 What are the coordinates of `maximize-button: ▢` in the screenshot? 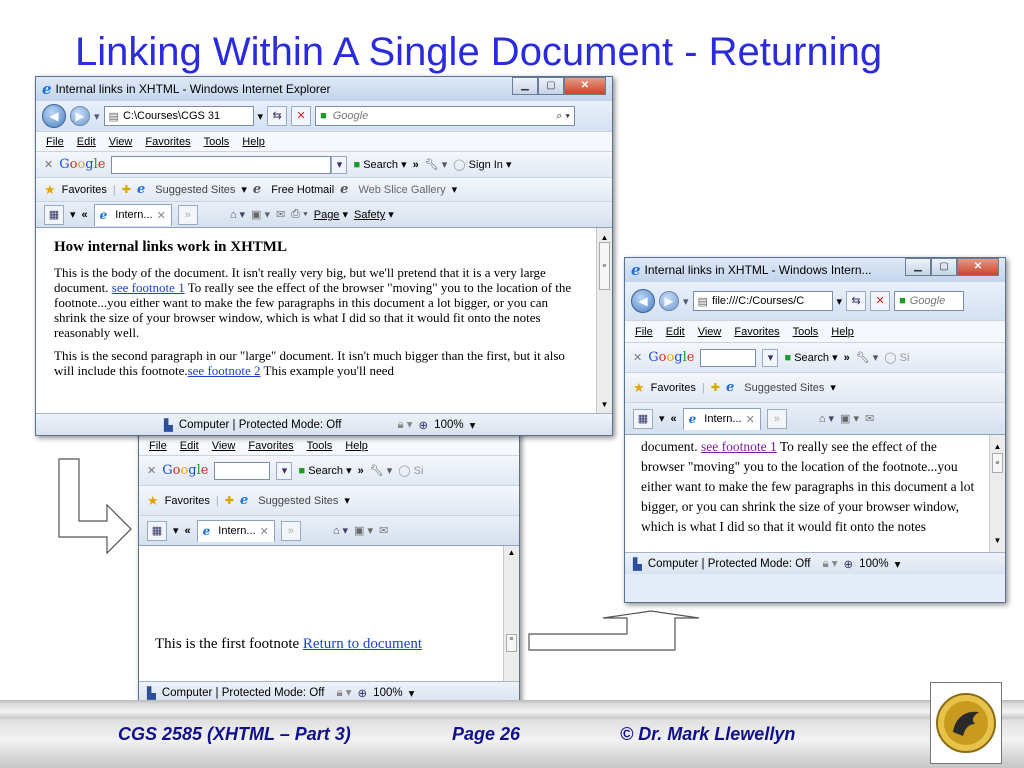 It's located at (551, 86).